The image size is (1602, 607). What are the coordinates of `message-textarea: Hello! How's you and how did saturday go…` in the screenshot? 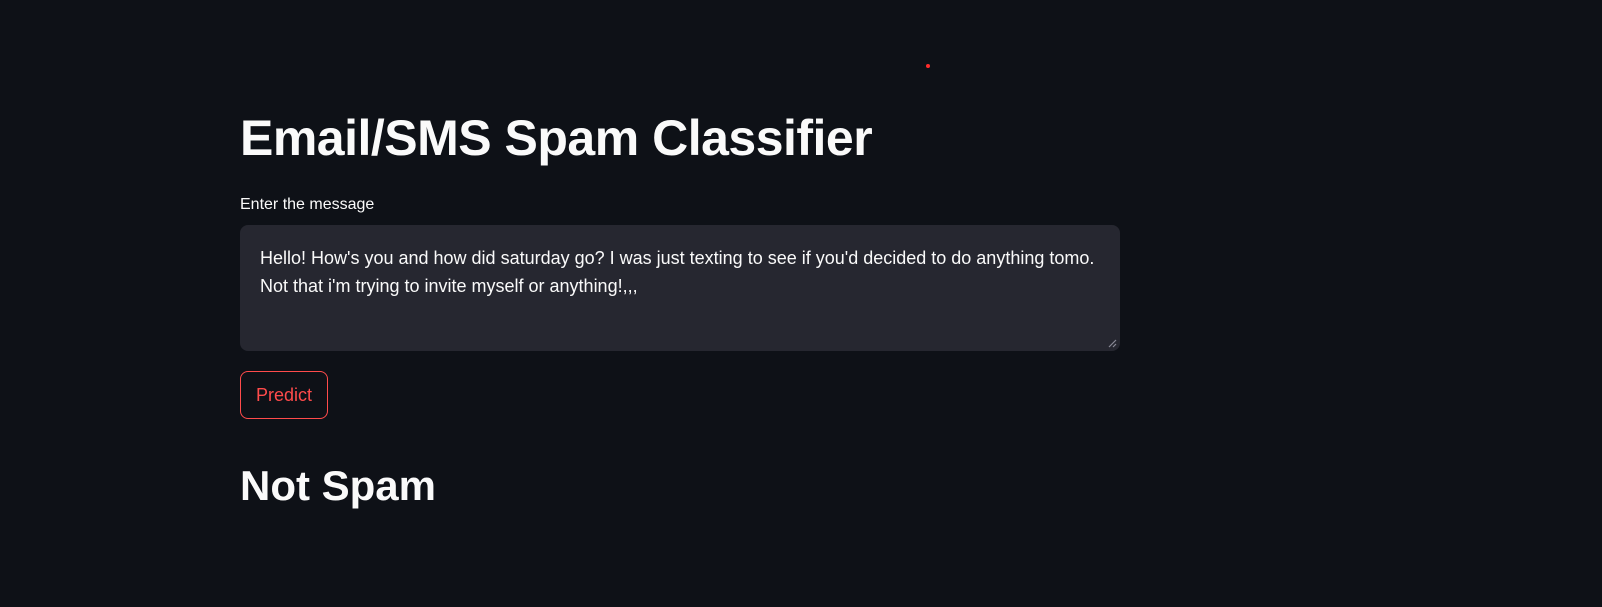 It's located at (680, 288).